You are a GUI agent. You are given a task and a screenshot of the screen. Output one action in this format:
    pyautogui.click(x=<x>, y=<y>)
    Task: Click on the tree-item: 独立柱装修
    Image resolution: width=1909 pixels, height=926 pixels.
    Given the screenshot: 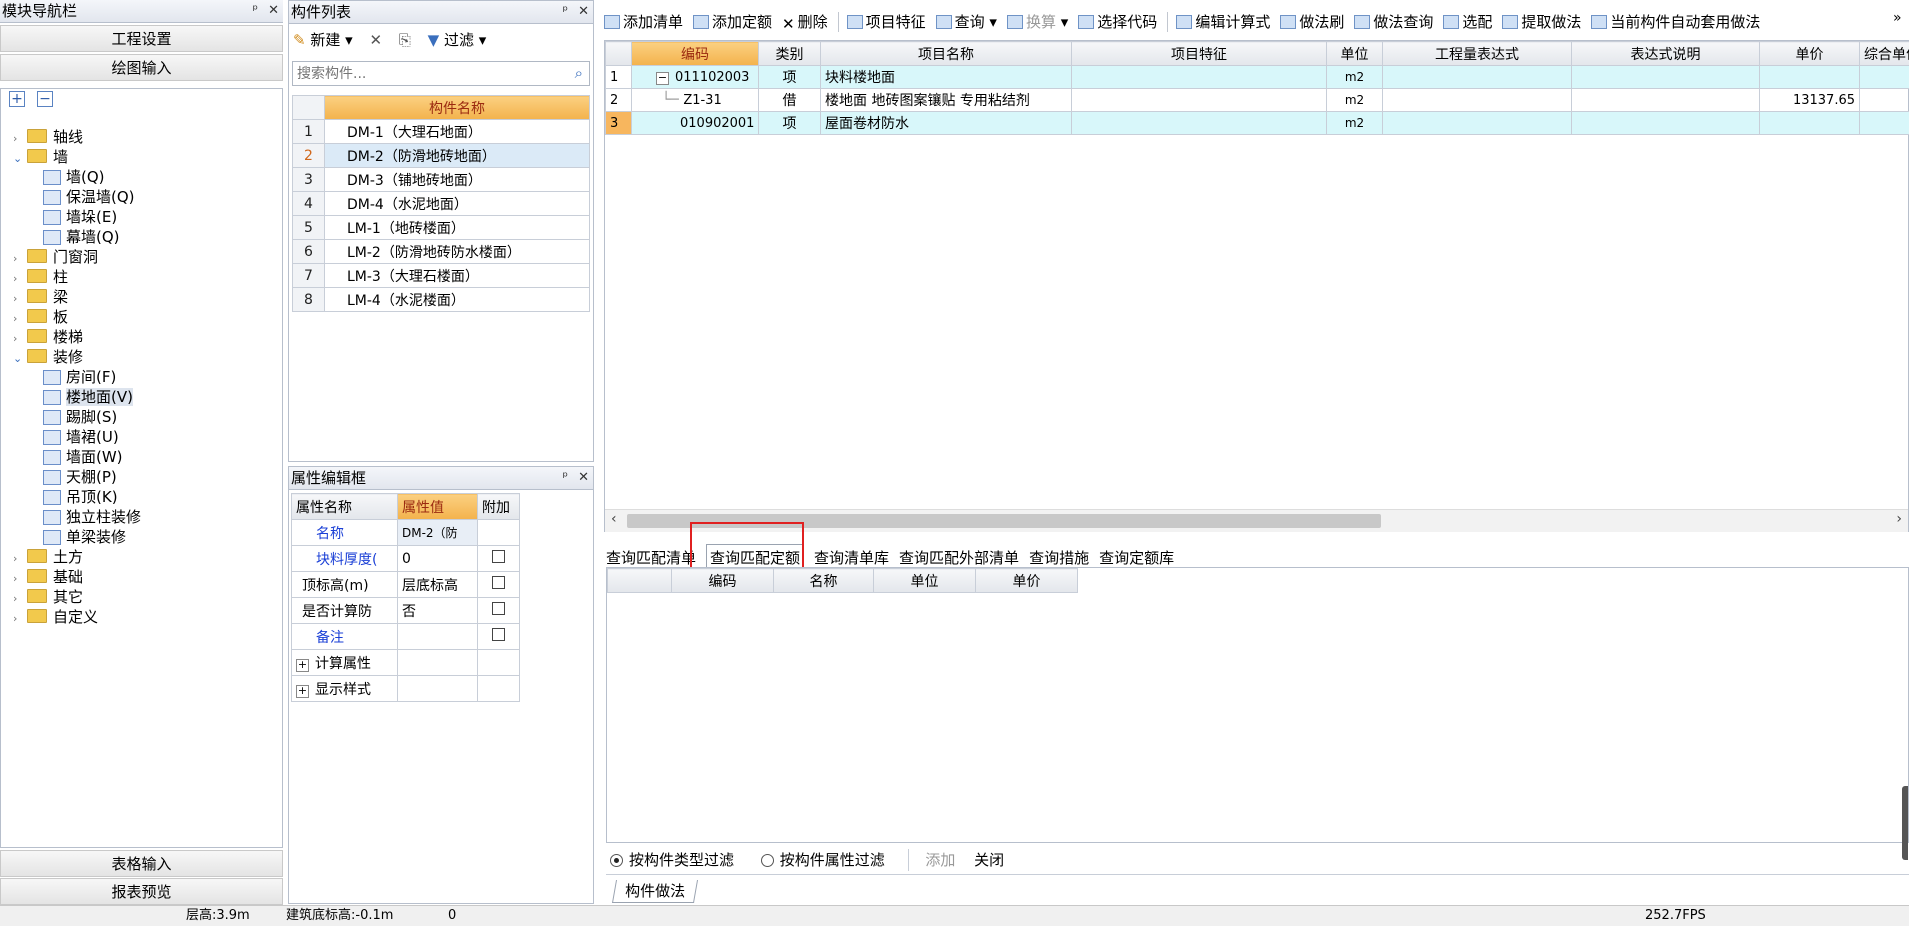 What is the action you would take?
    pyautogui.click(x=92, y=517)
    